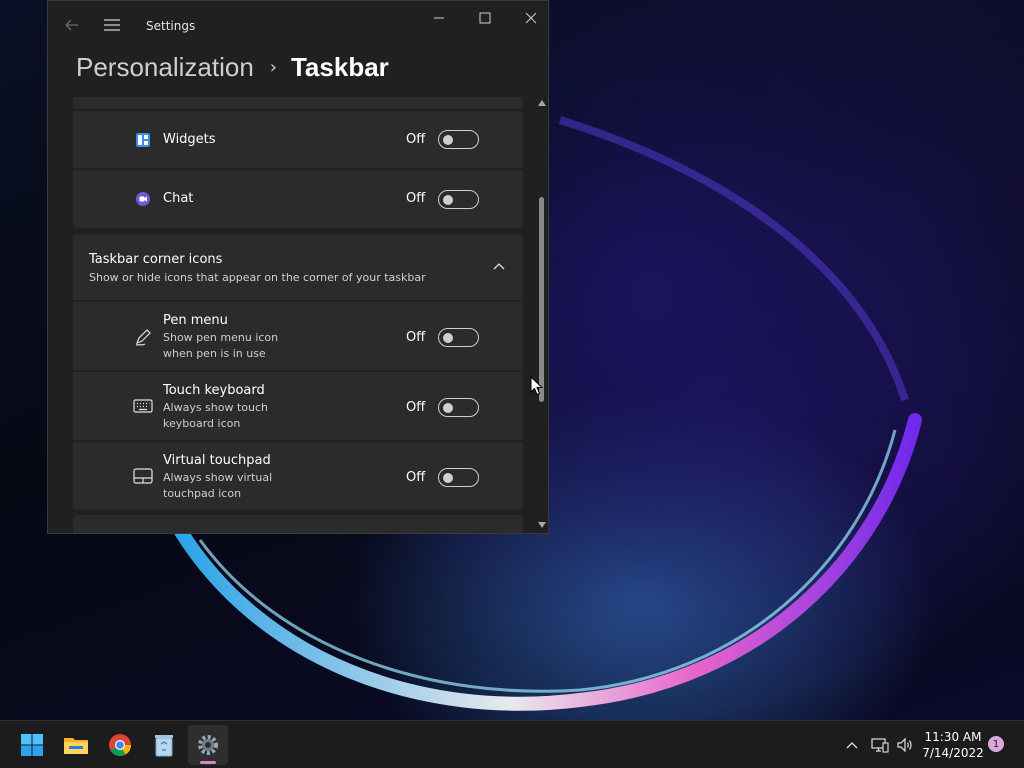 The height and width of the screenshot is (768, 1024). Describe the element at coordinates (143, 337) in the screenshot. I see `pen-icon` at that location.